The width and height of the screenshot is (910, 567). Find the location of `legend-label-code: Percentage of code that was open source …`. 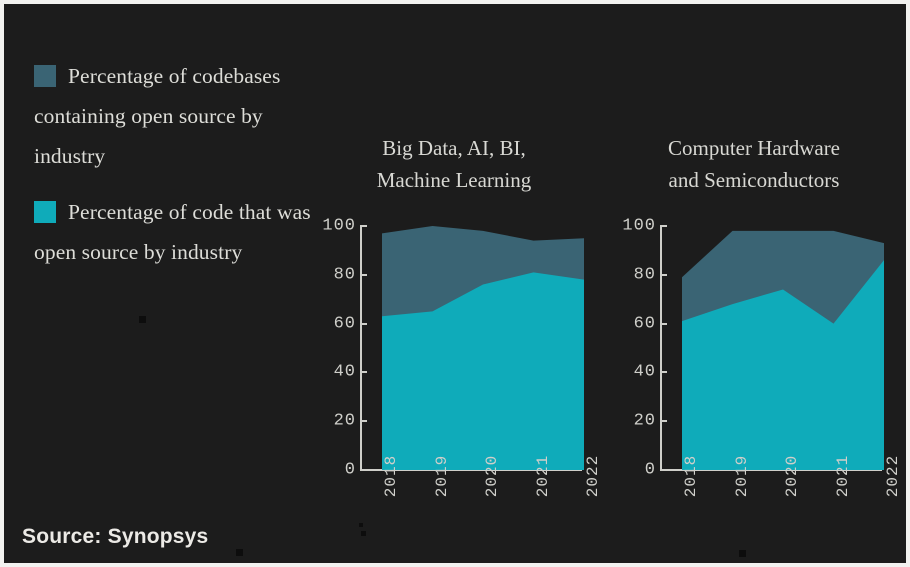

legend-label-code: Percentage of code that was open source … is located at coordinates (172, 232).